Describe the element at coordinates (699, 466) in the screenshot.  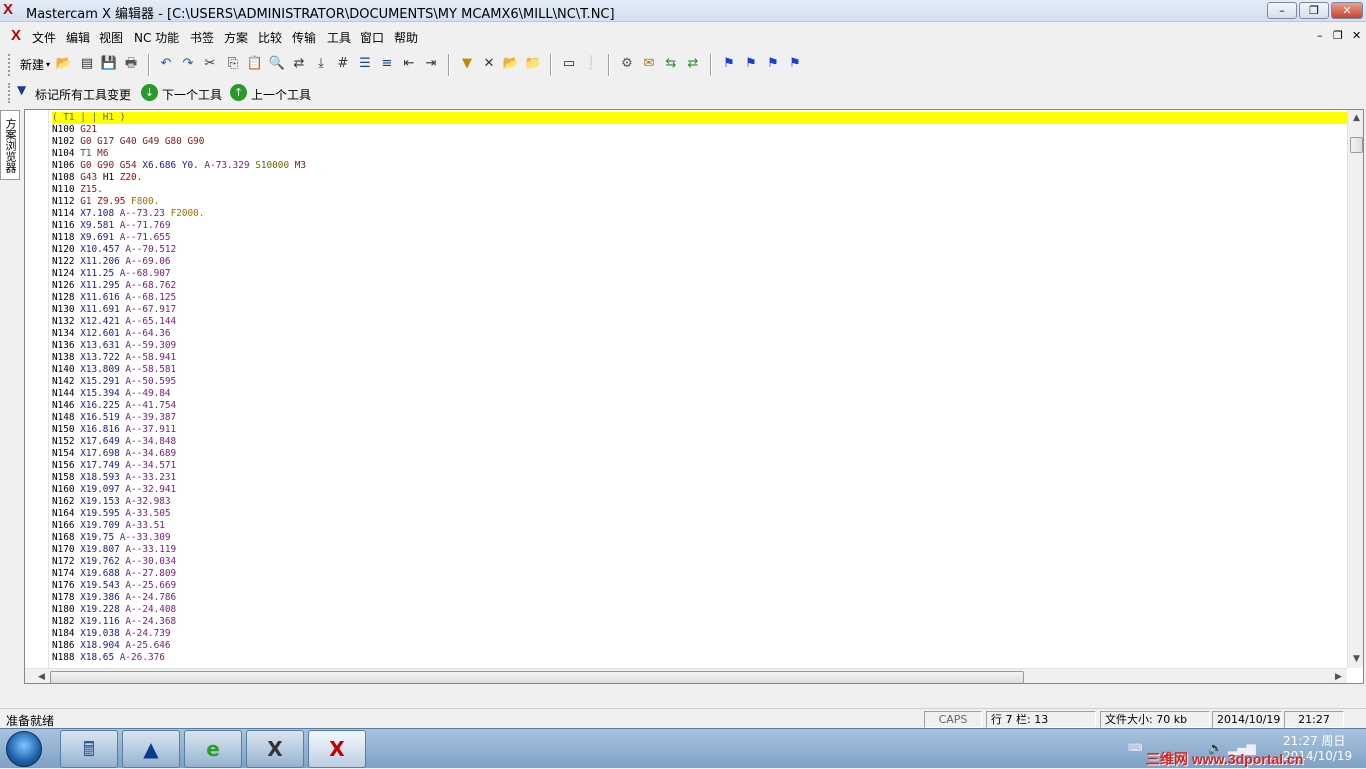
I see `code-line: N156 X17.749 A--34.571` at that location.